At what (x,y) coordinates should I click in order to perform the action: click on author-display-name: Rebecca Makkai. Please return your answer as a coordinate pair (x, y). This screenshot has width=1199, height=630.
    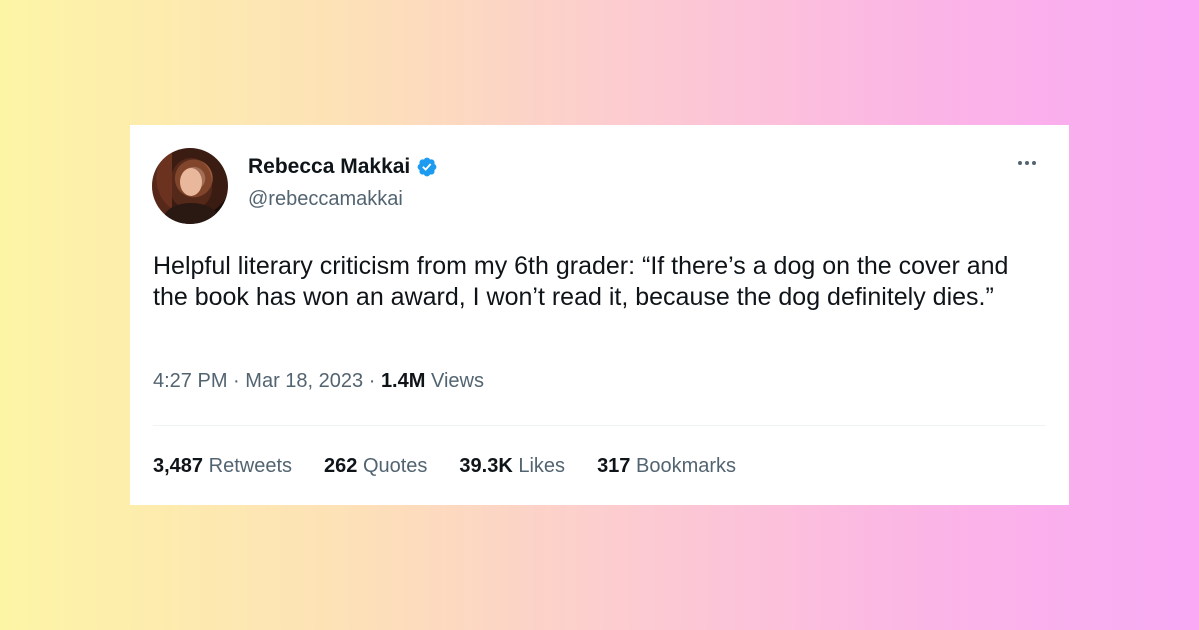
    Looking at the image, I should click on (329, 167).